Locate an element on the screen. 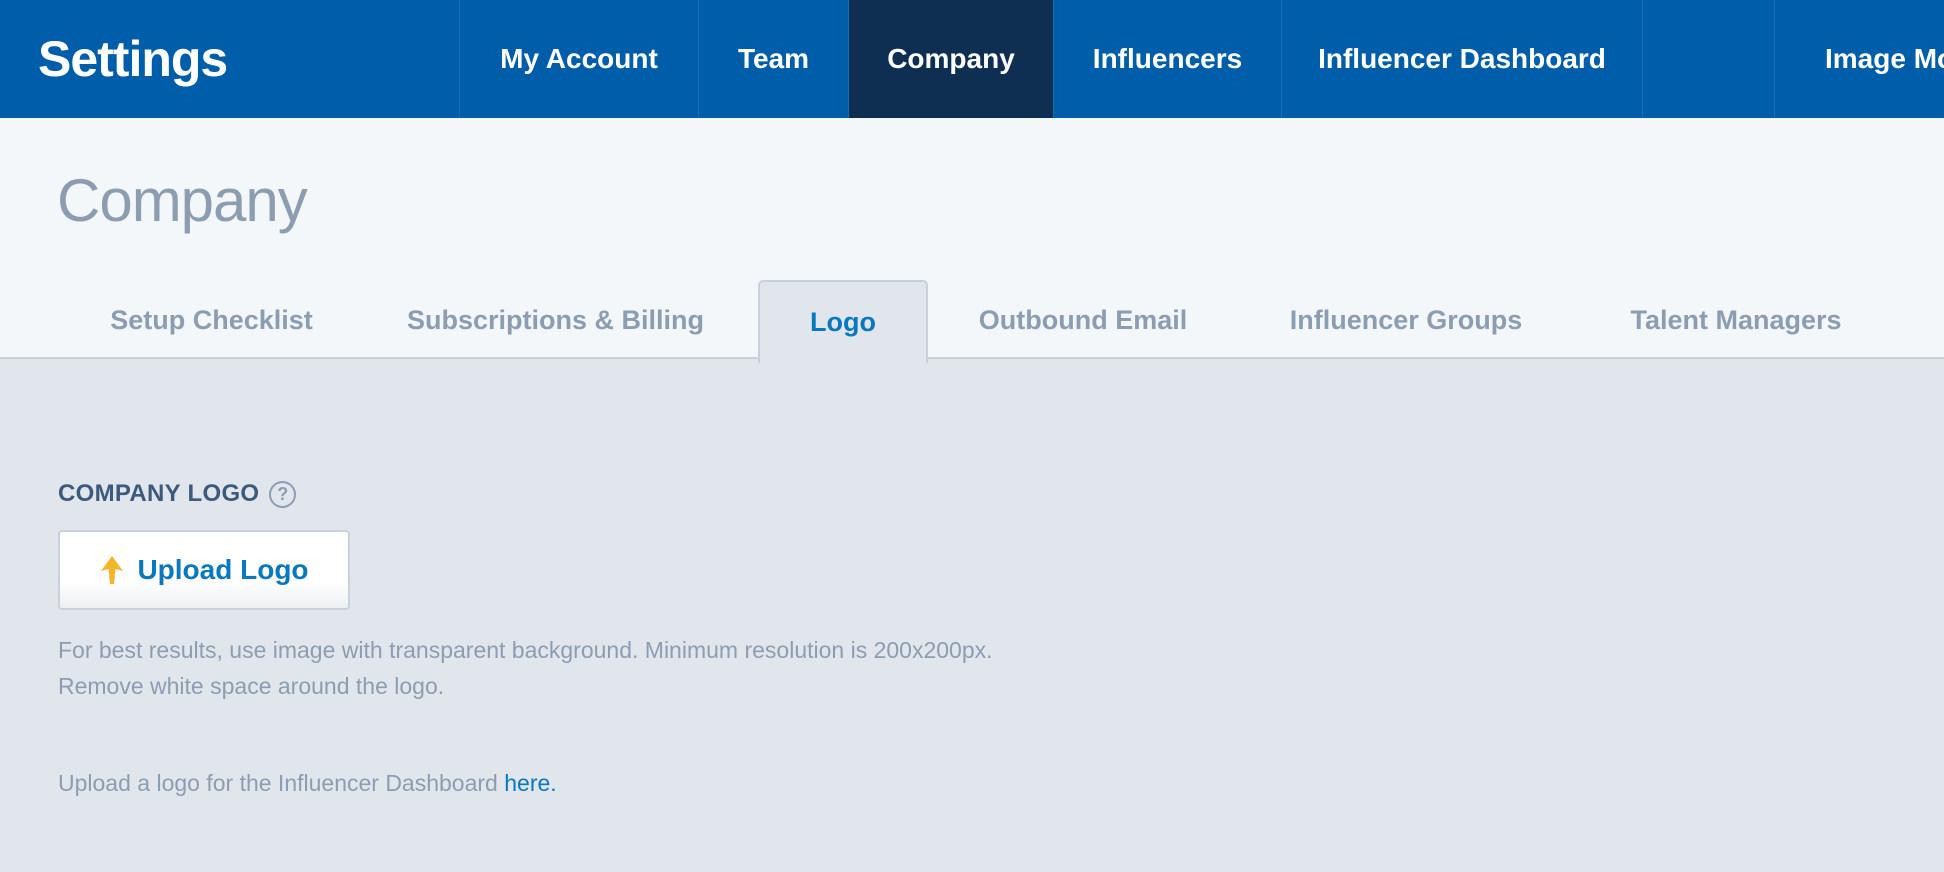 The height and width of the screenshot is (872, 1944). tab-outbound-email: Outbound Email is located at coordinates (1083, 320).